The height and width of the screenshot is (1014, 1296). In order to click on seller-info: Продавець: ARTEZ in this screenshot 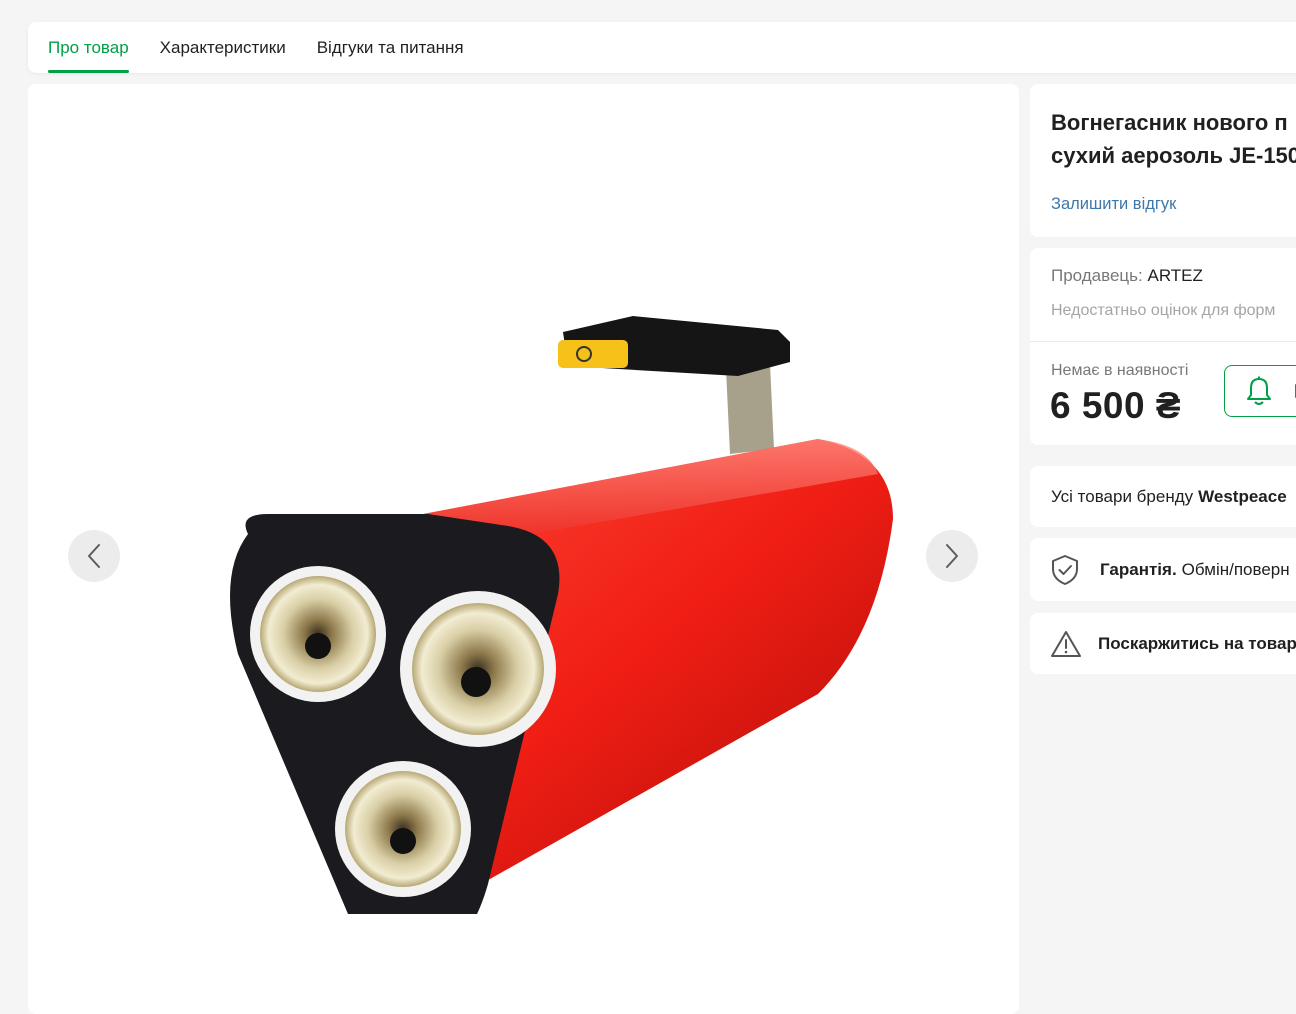, I will do `click(1127, 276)`.